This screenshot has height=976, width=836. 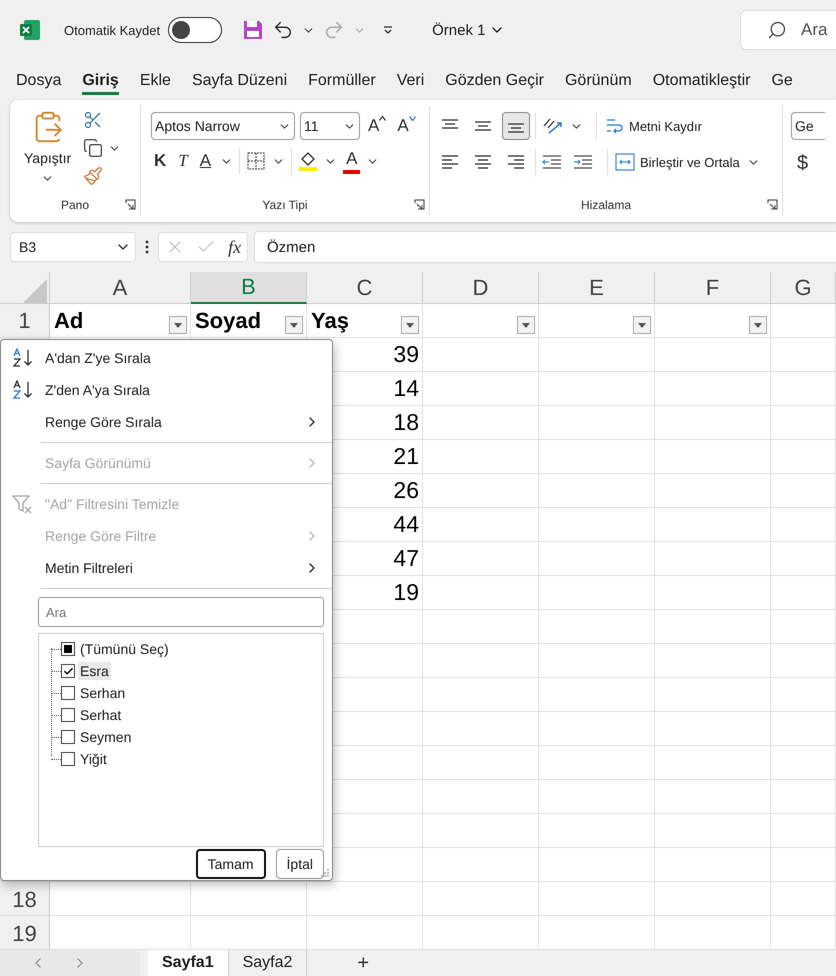 I want to click on borders-icon, so click(x=256, y=161).